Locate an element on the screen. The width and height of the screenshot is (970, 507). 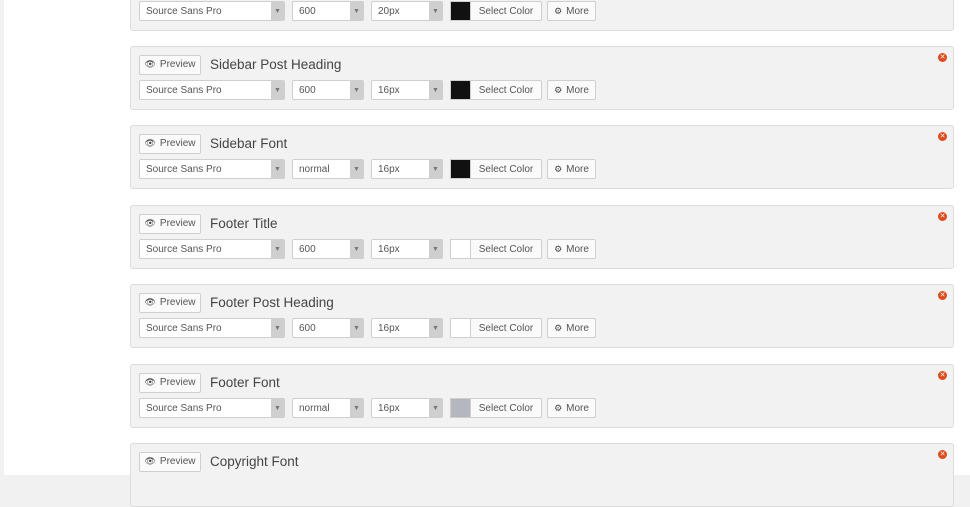
font-weight-value: 600 is located at coordinates (307, 249).